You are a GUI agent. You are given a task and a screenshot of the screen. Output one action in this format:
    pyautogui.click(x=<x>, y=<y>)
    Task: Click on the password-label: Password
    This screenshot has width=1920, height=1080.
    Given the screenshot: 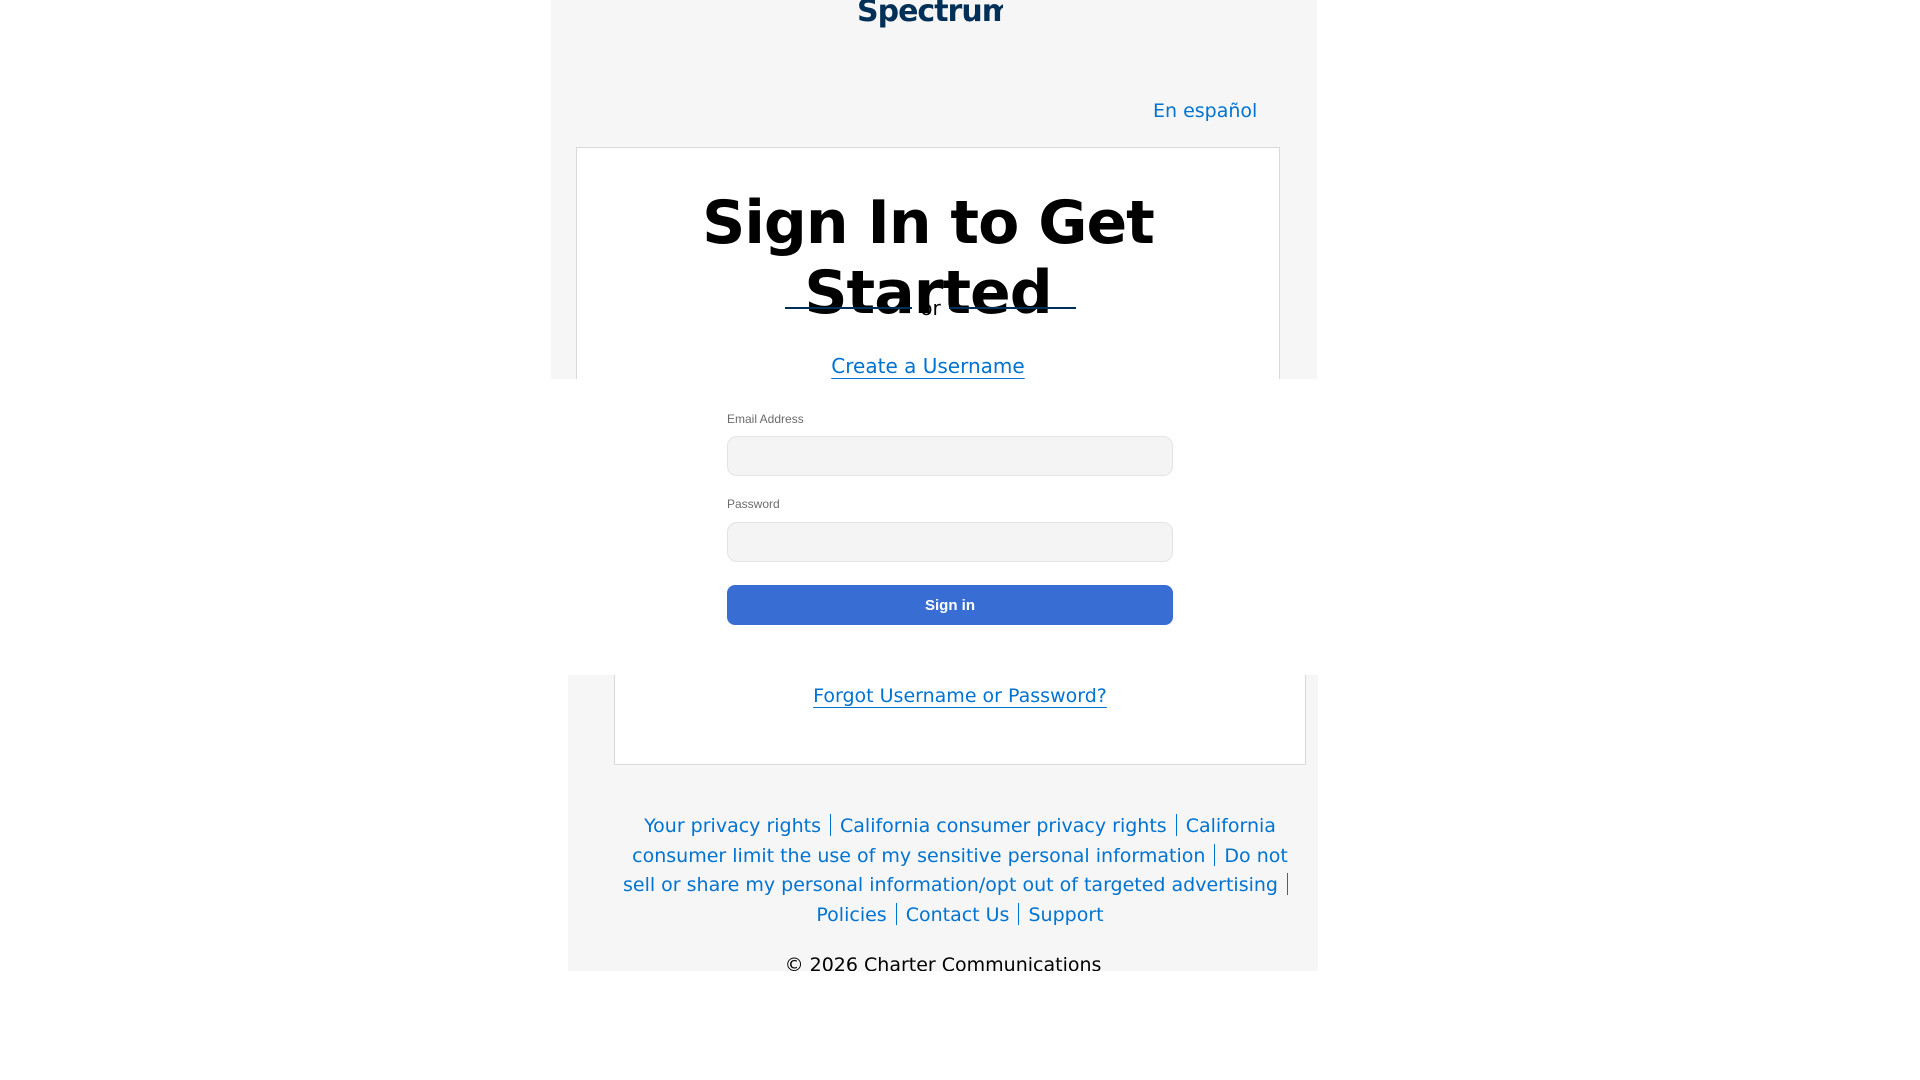 What is the action you would take?
    pyautogui.click(x=753, y=504)
    